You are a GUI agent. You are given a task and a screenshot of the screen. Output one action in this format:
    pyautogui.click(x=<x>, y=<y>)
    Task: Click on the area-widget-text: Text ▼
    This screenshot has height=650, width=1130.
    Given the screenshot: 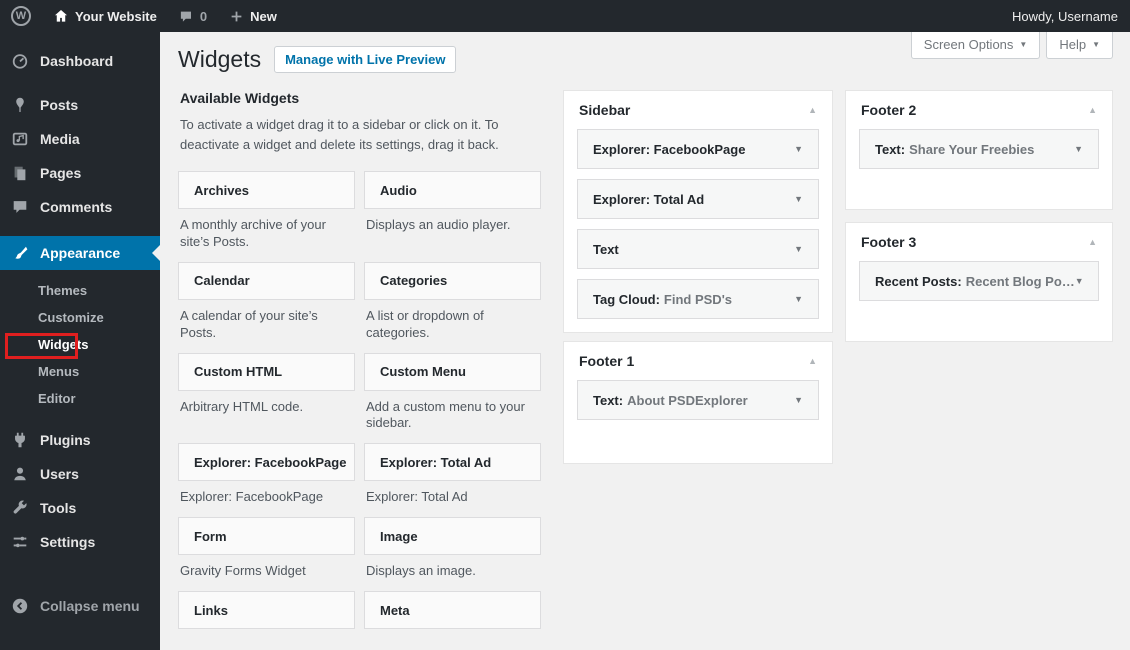 What is the action you would take?
    pyautogui.click(x=698, y=249)
    